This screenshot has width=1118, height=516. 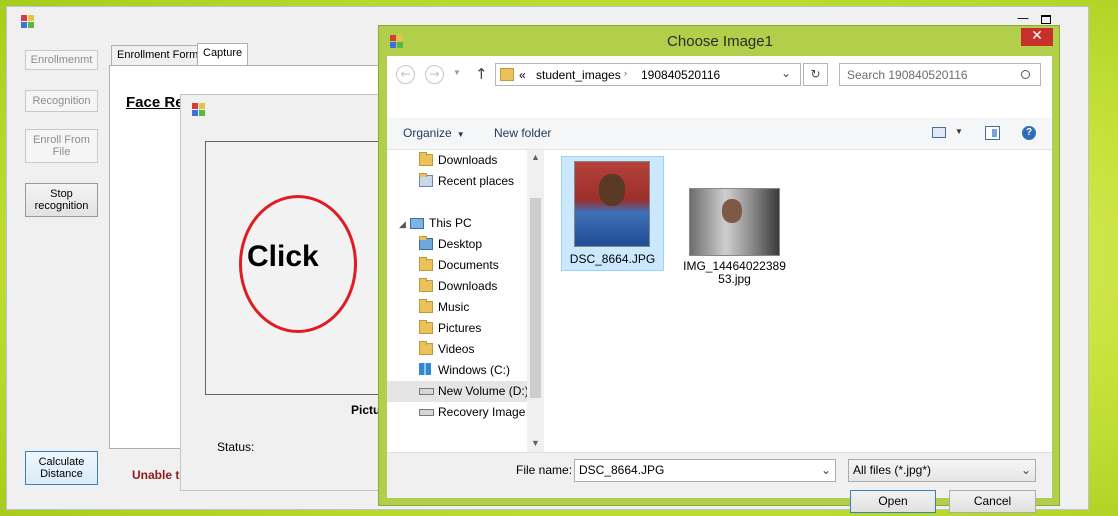 What do you see at coordinates (535, 298) in the screenshot?
I see `scrollbar-thumb` at bounding box center [535, 298].